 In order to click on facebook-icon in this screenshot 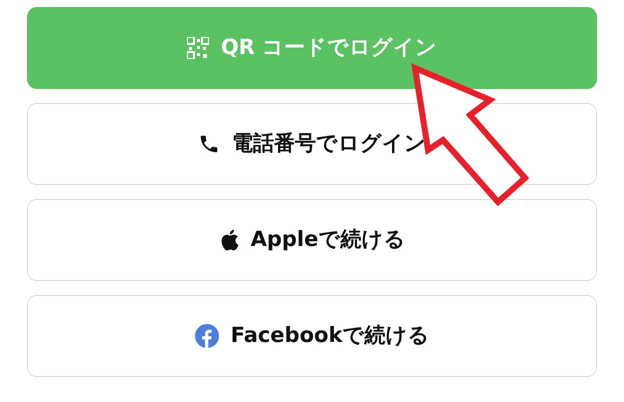, I will do `click(206, 336)`.